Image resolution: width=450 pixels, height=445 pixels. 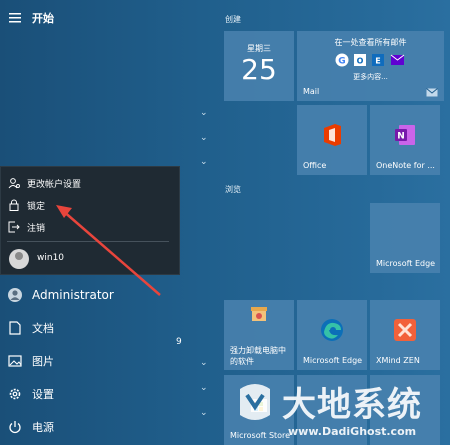 I want to click on watermark: 大地系统 www.DadiGhost.com, so click(x=340, y=410).